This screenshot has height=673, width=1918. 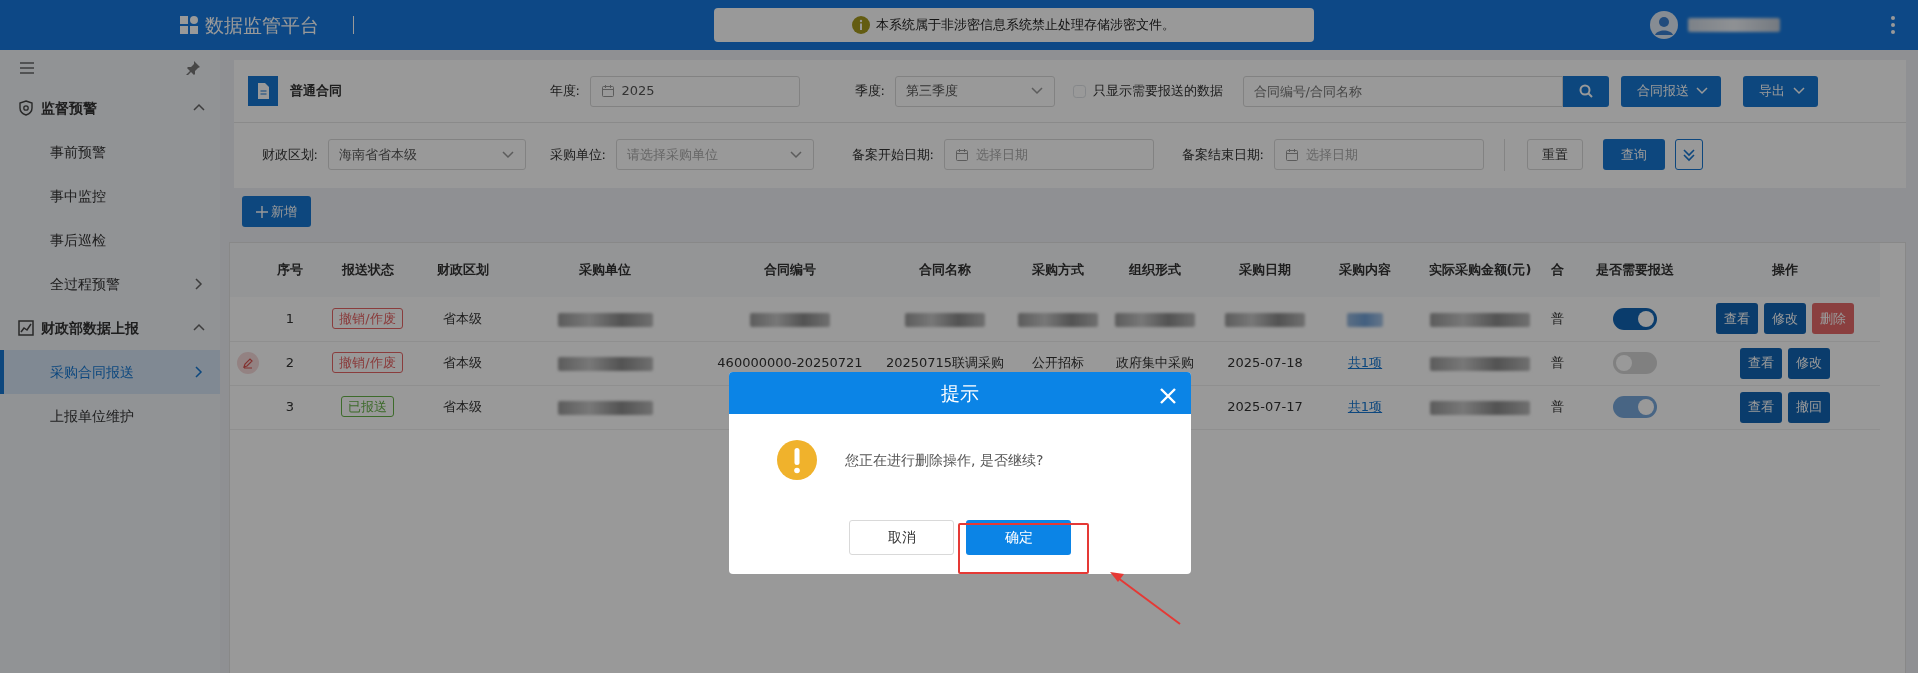 What do you see at coordinates (462, 270) in the screenshot?
I see `column-header: 财政区划` at bounding box center [462, 270].